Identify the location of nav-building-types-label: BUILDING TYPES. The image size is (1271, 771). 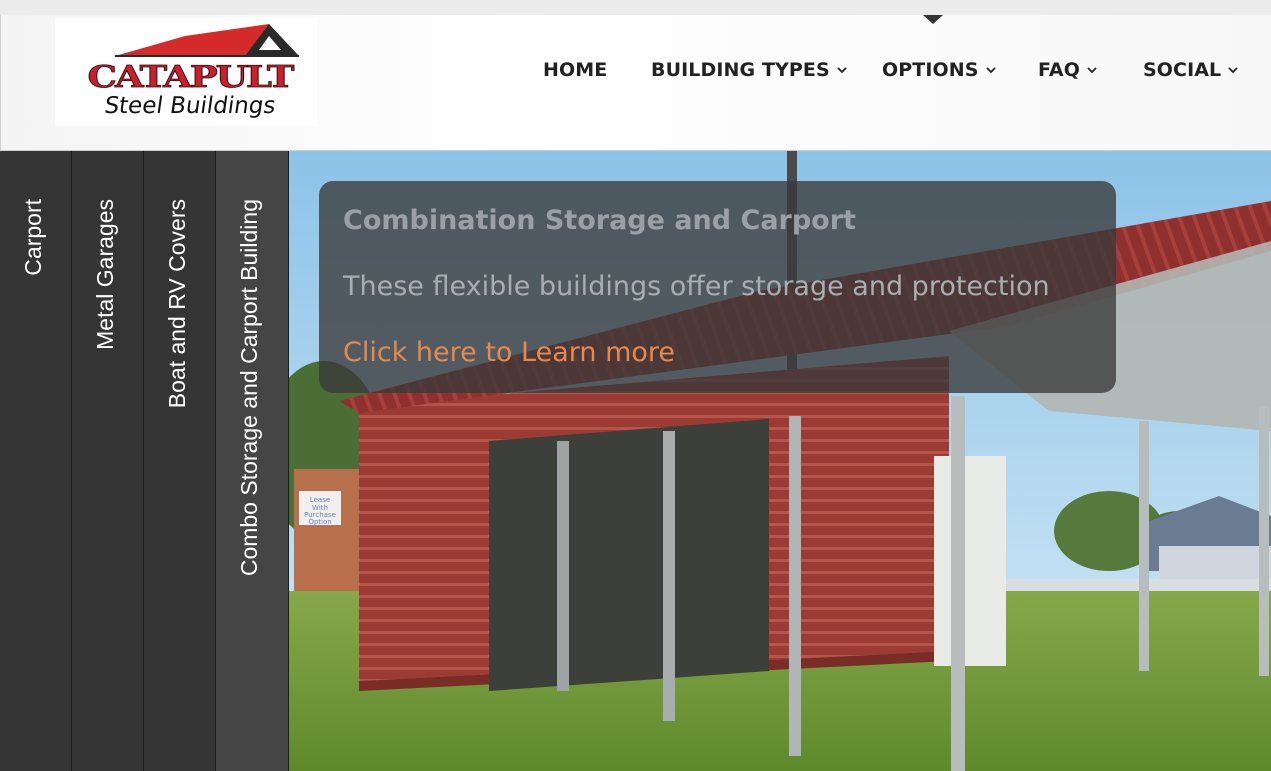
(740, 70).